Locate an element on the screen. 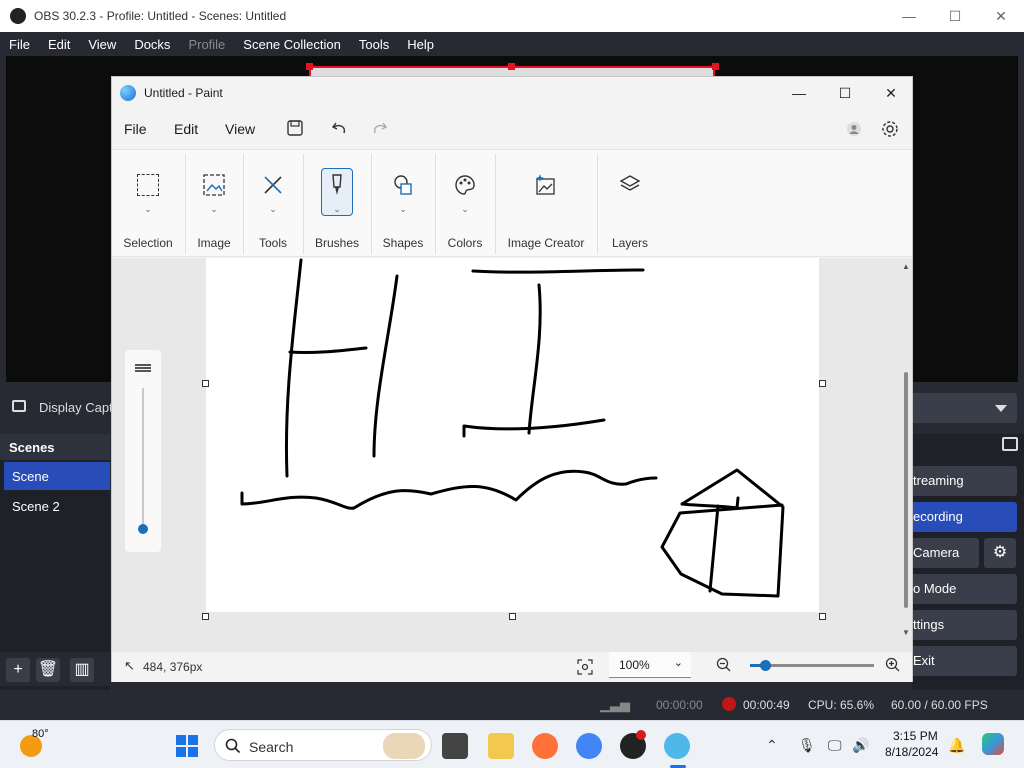 Image resolution: width=1024 pixels, height=768 pixels. scene-filters-icon: ▥ is located at coordinates (82, 670).